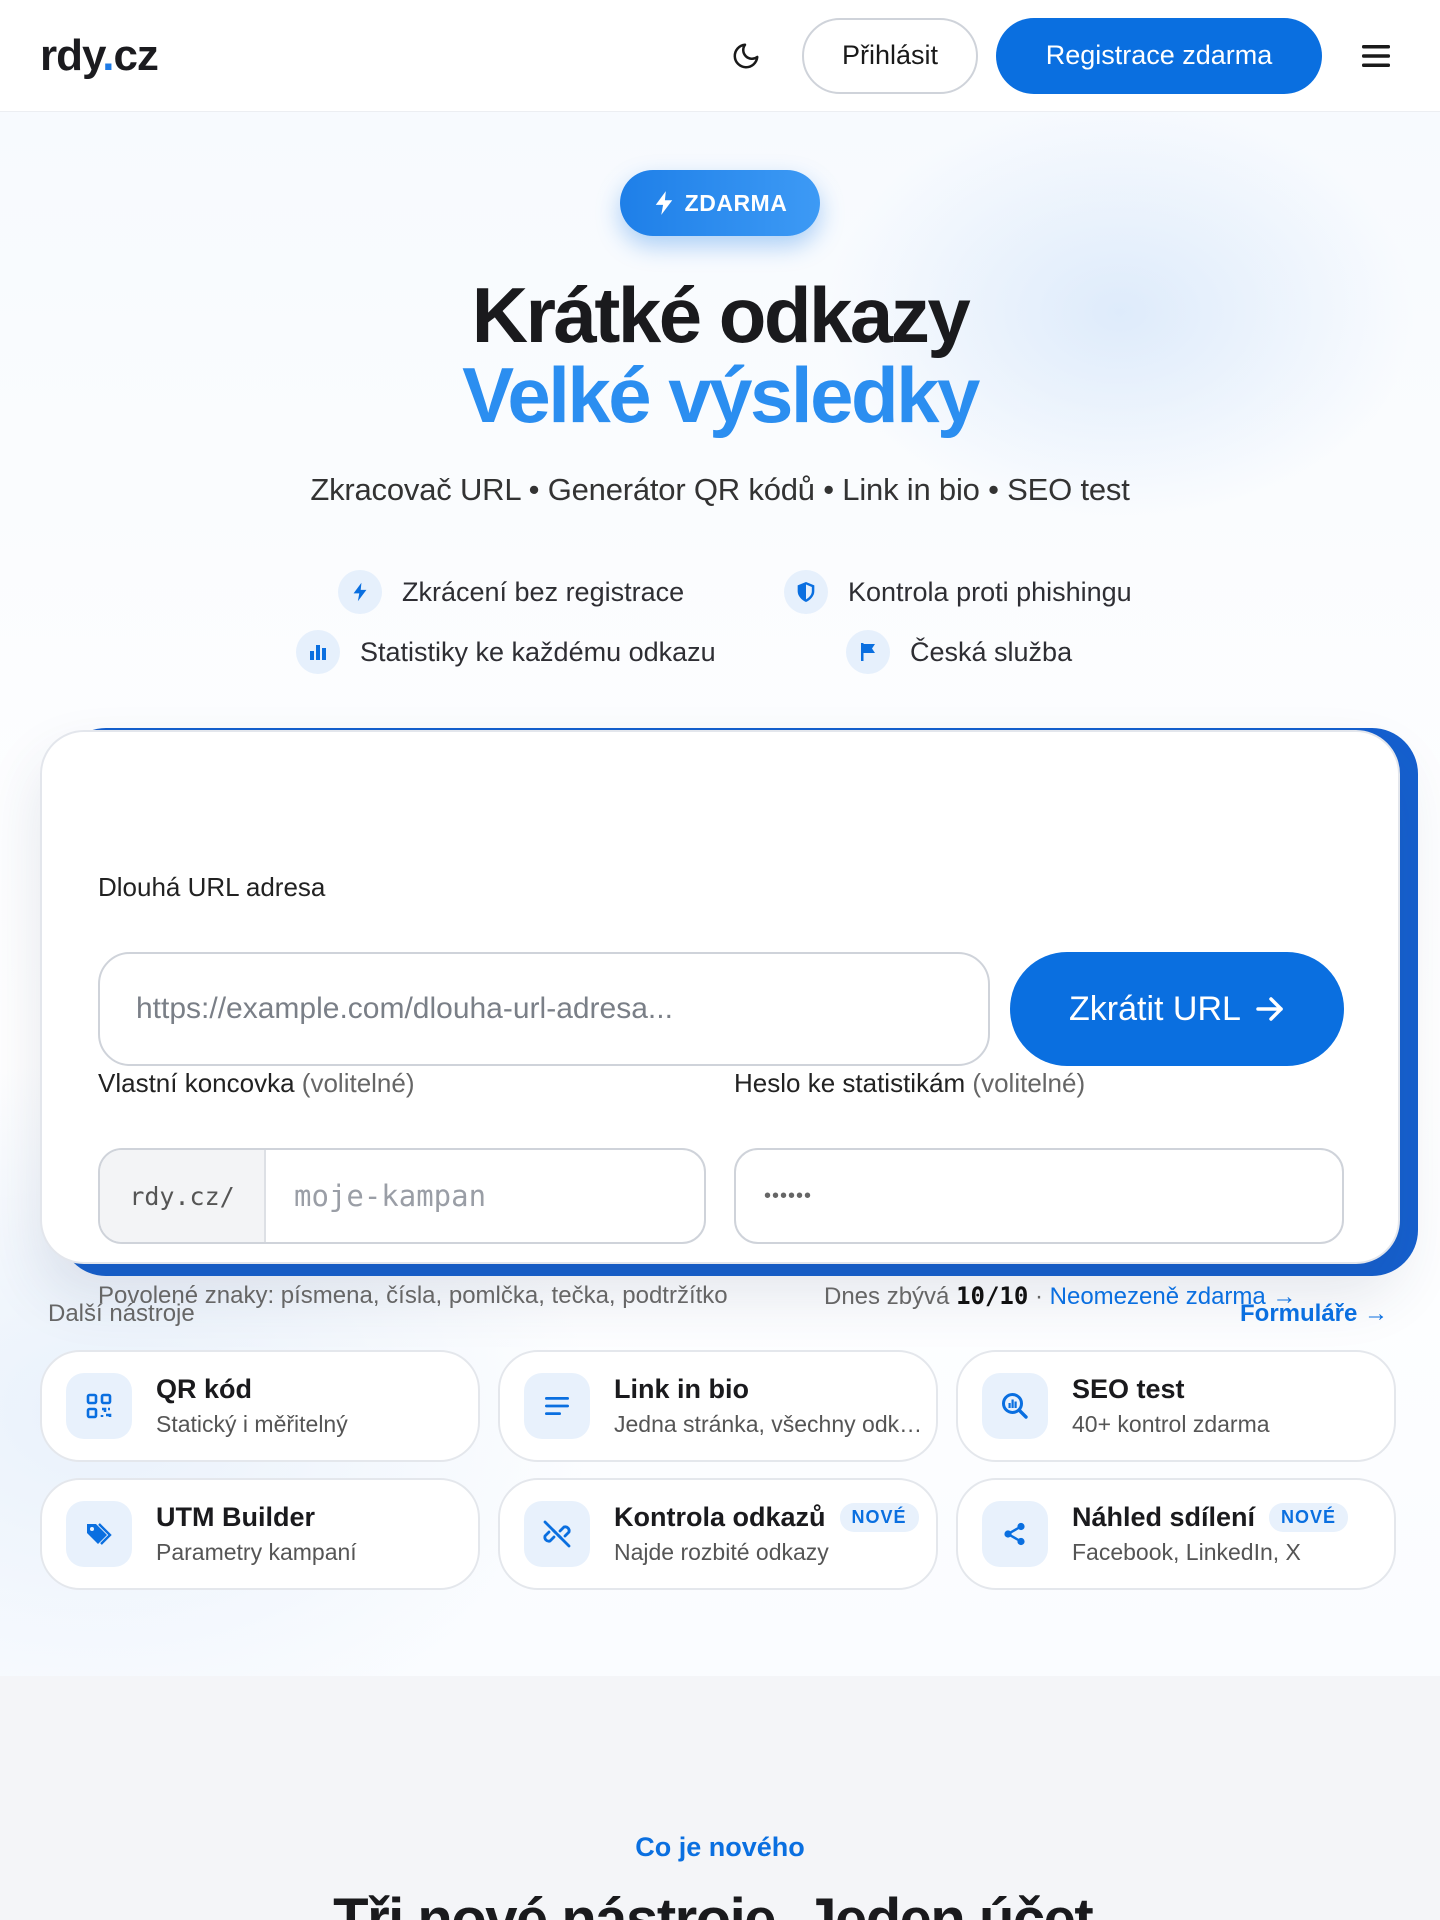 Image resolution: width=1440 pixels, height=1920 pixels. Describe the element at coordinates (1176, 1534) in the screenshot. I see `tool-card-share-preview: Náhled sdílení NOVÉ Facebook, LinkedIn, X` at that location.